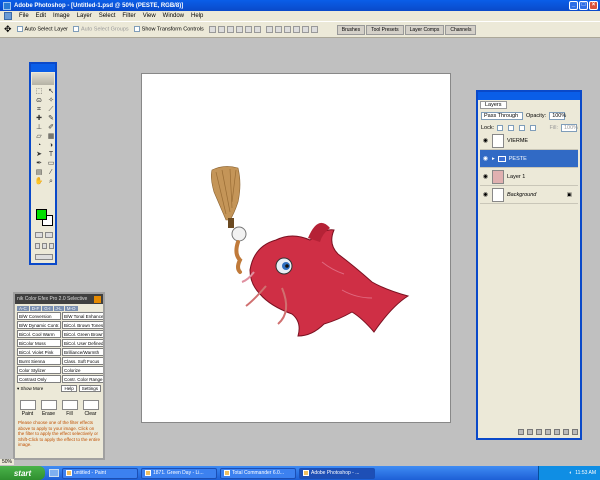 This screenshot has width=600, height=480. Describe the element at coordinates (539, 431) in the screenshot. I see `layer-mask-icon` at that location.